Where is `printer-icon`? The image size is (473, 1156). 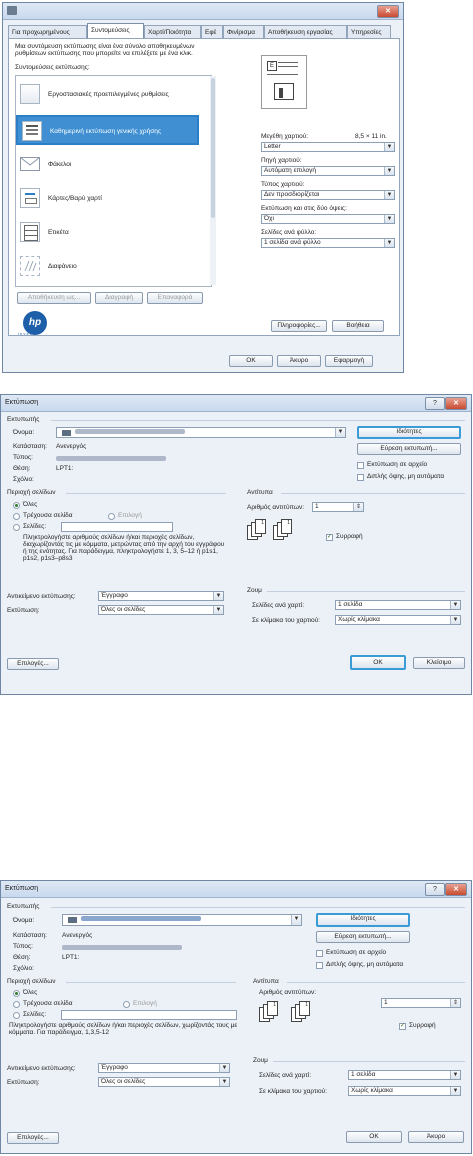
printer-icon is located at coordinates (12, 10).